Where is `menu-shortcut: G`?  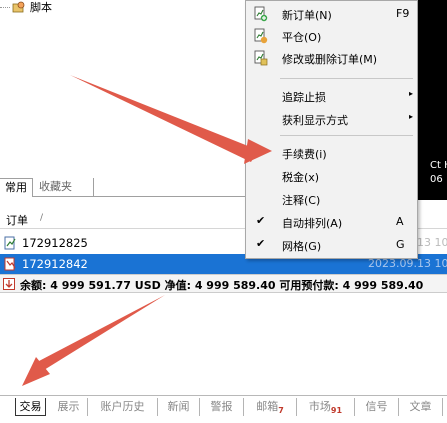
menu-shortcut: G is located at coordinates (400, 244).